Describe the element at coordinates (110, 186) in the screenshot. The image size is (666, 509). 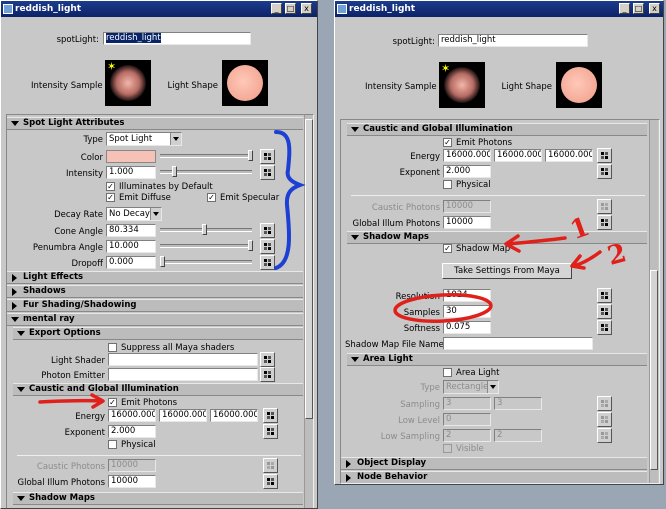
I see `illuminates-default-checkbox: ✓` at that location.